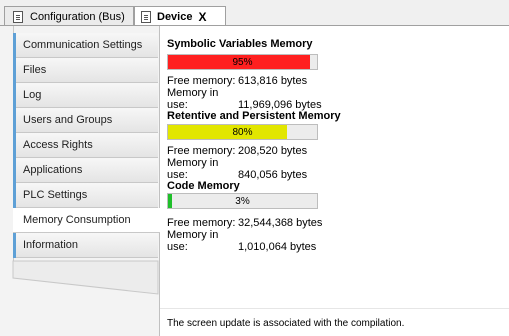  I want to click on nav-item-plc-settings: PLC Settings, so click(85, 195).